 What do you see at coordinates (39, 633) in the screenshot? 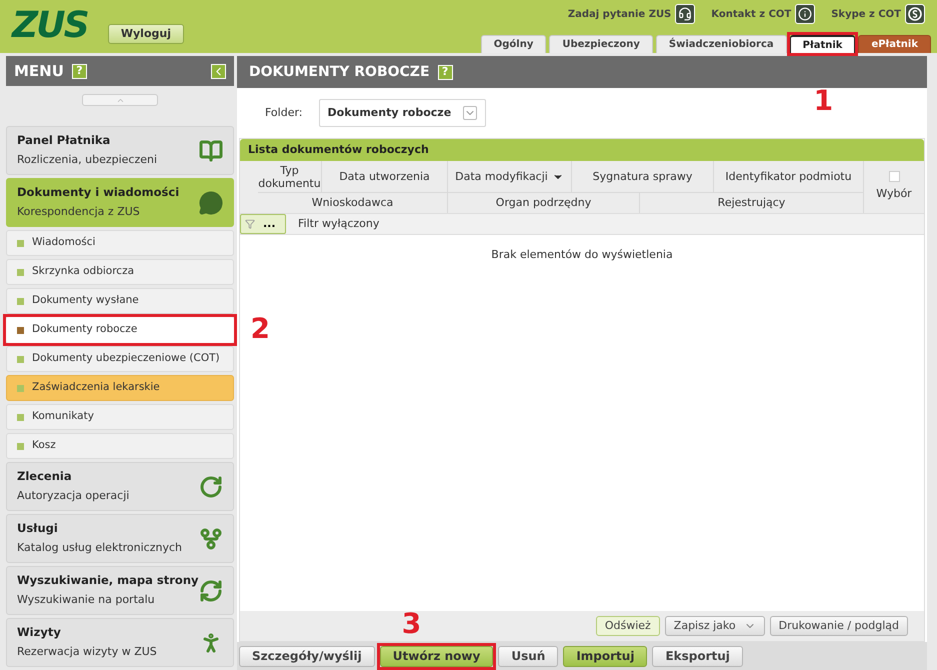
I see `section-title: Wizyty` at bounding box center [39, 633].